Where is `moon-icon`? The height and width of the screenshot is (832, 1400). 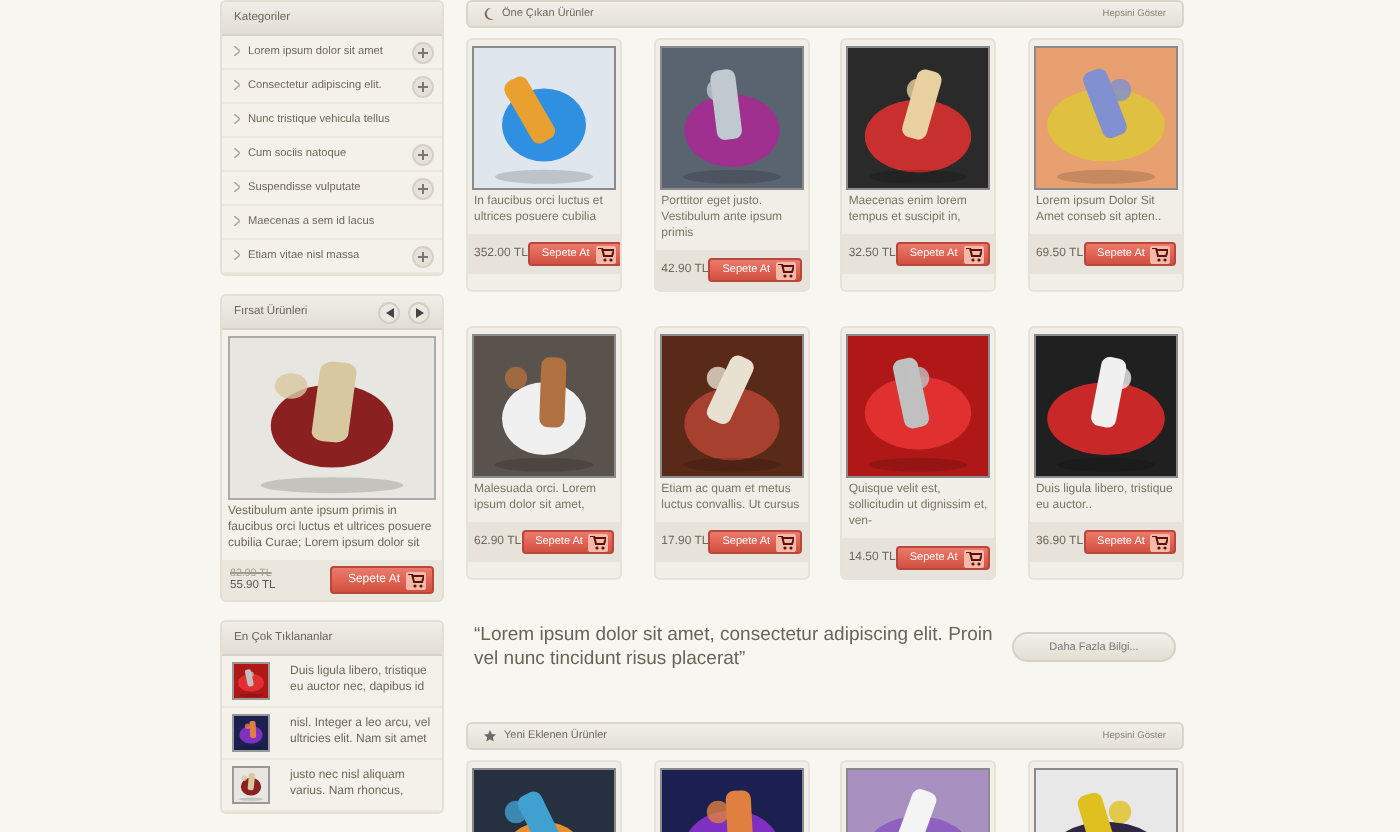 moon-icon is located at coordinates (489, 14).